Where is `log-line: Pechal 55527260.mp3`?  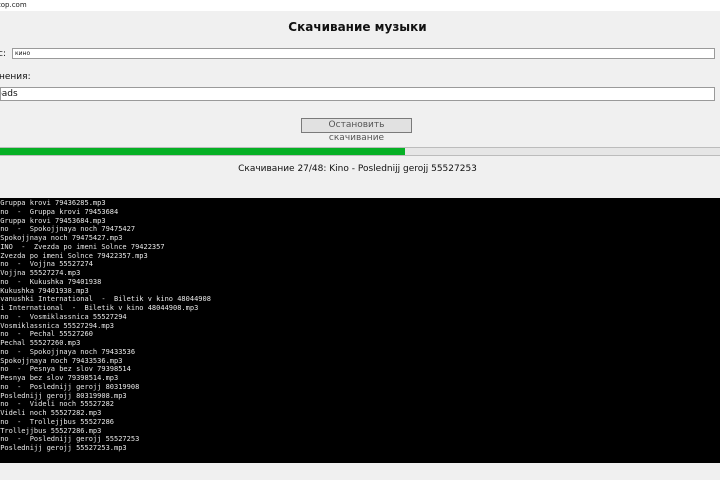
log-line: Pechal 55527260.mp3 is located at coordinates (40, 343).